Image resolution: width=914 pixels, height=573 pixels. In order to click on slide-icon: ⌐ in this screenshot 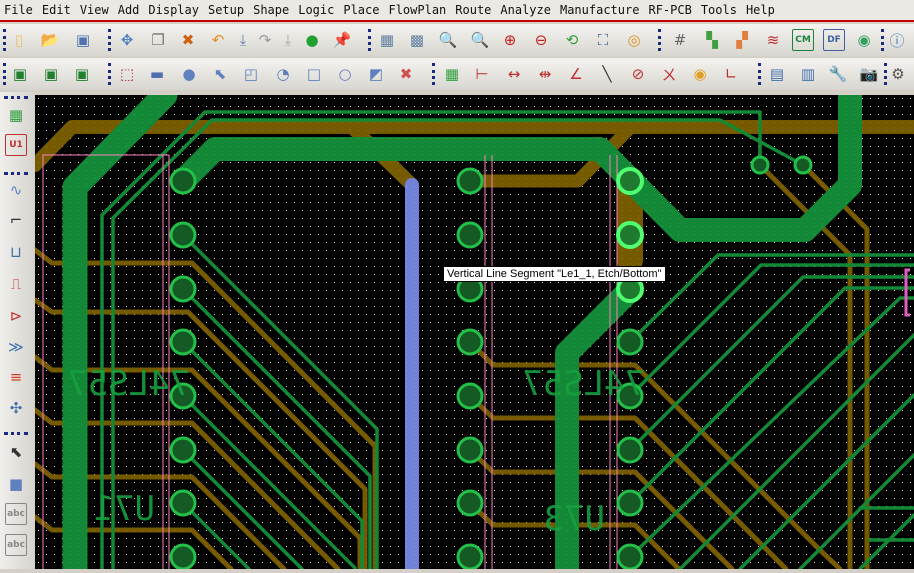, I will do `click(16, 220)`.